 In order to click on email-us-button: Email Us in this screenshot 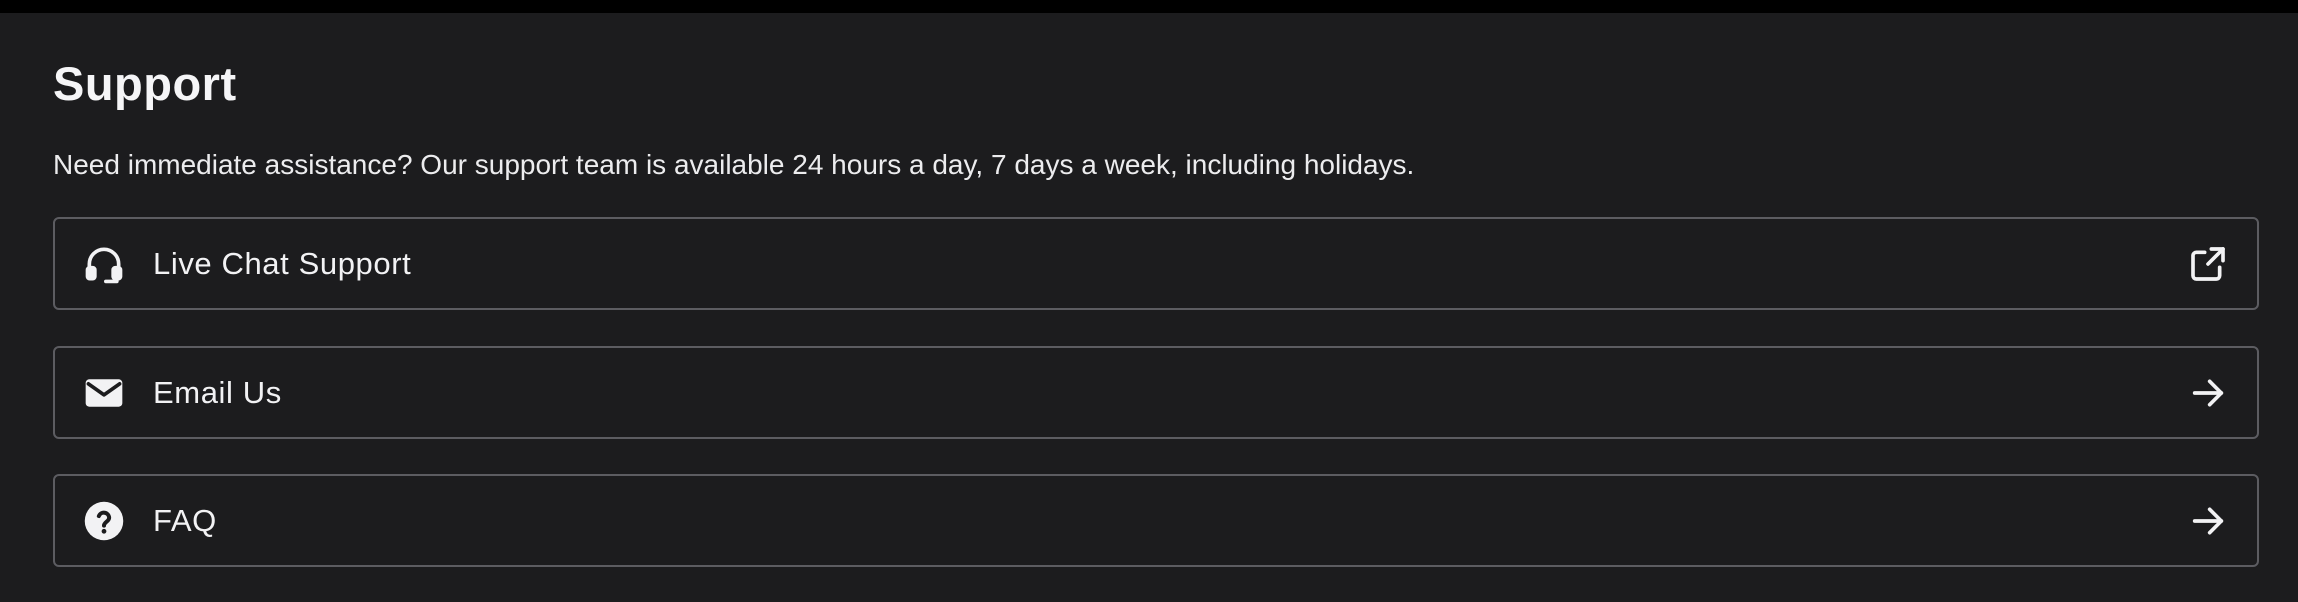, I will do `click(1156, 392)`.